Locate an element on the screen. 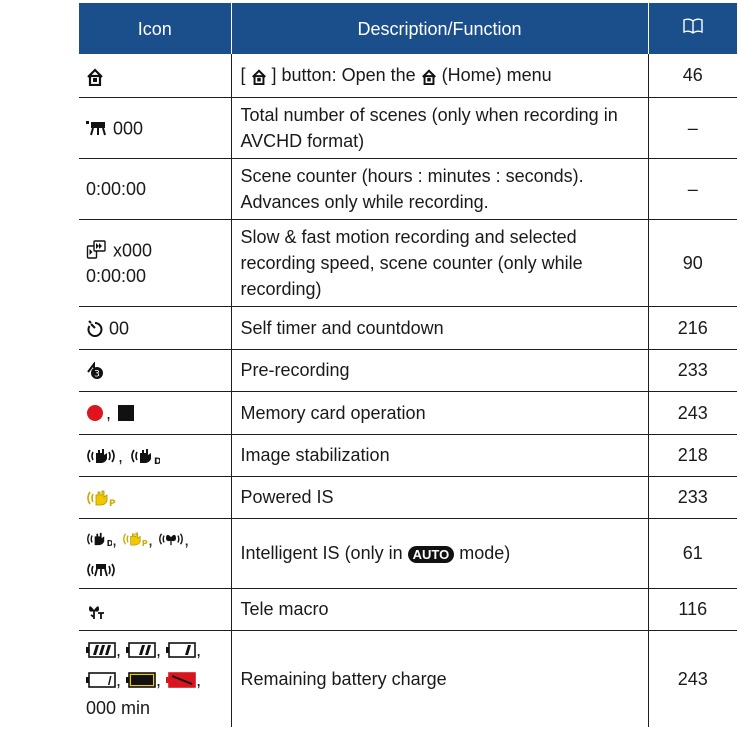 The width and height of the screenshot is (738, 748). table-row: P Powered IS 233 is located at coordinates (408, 497).